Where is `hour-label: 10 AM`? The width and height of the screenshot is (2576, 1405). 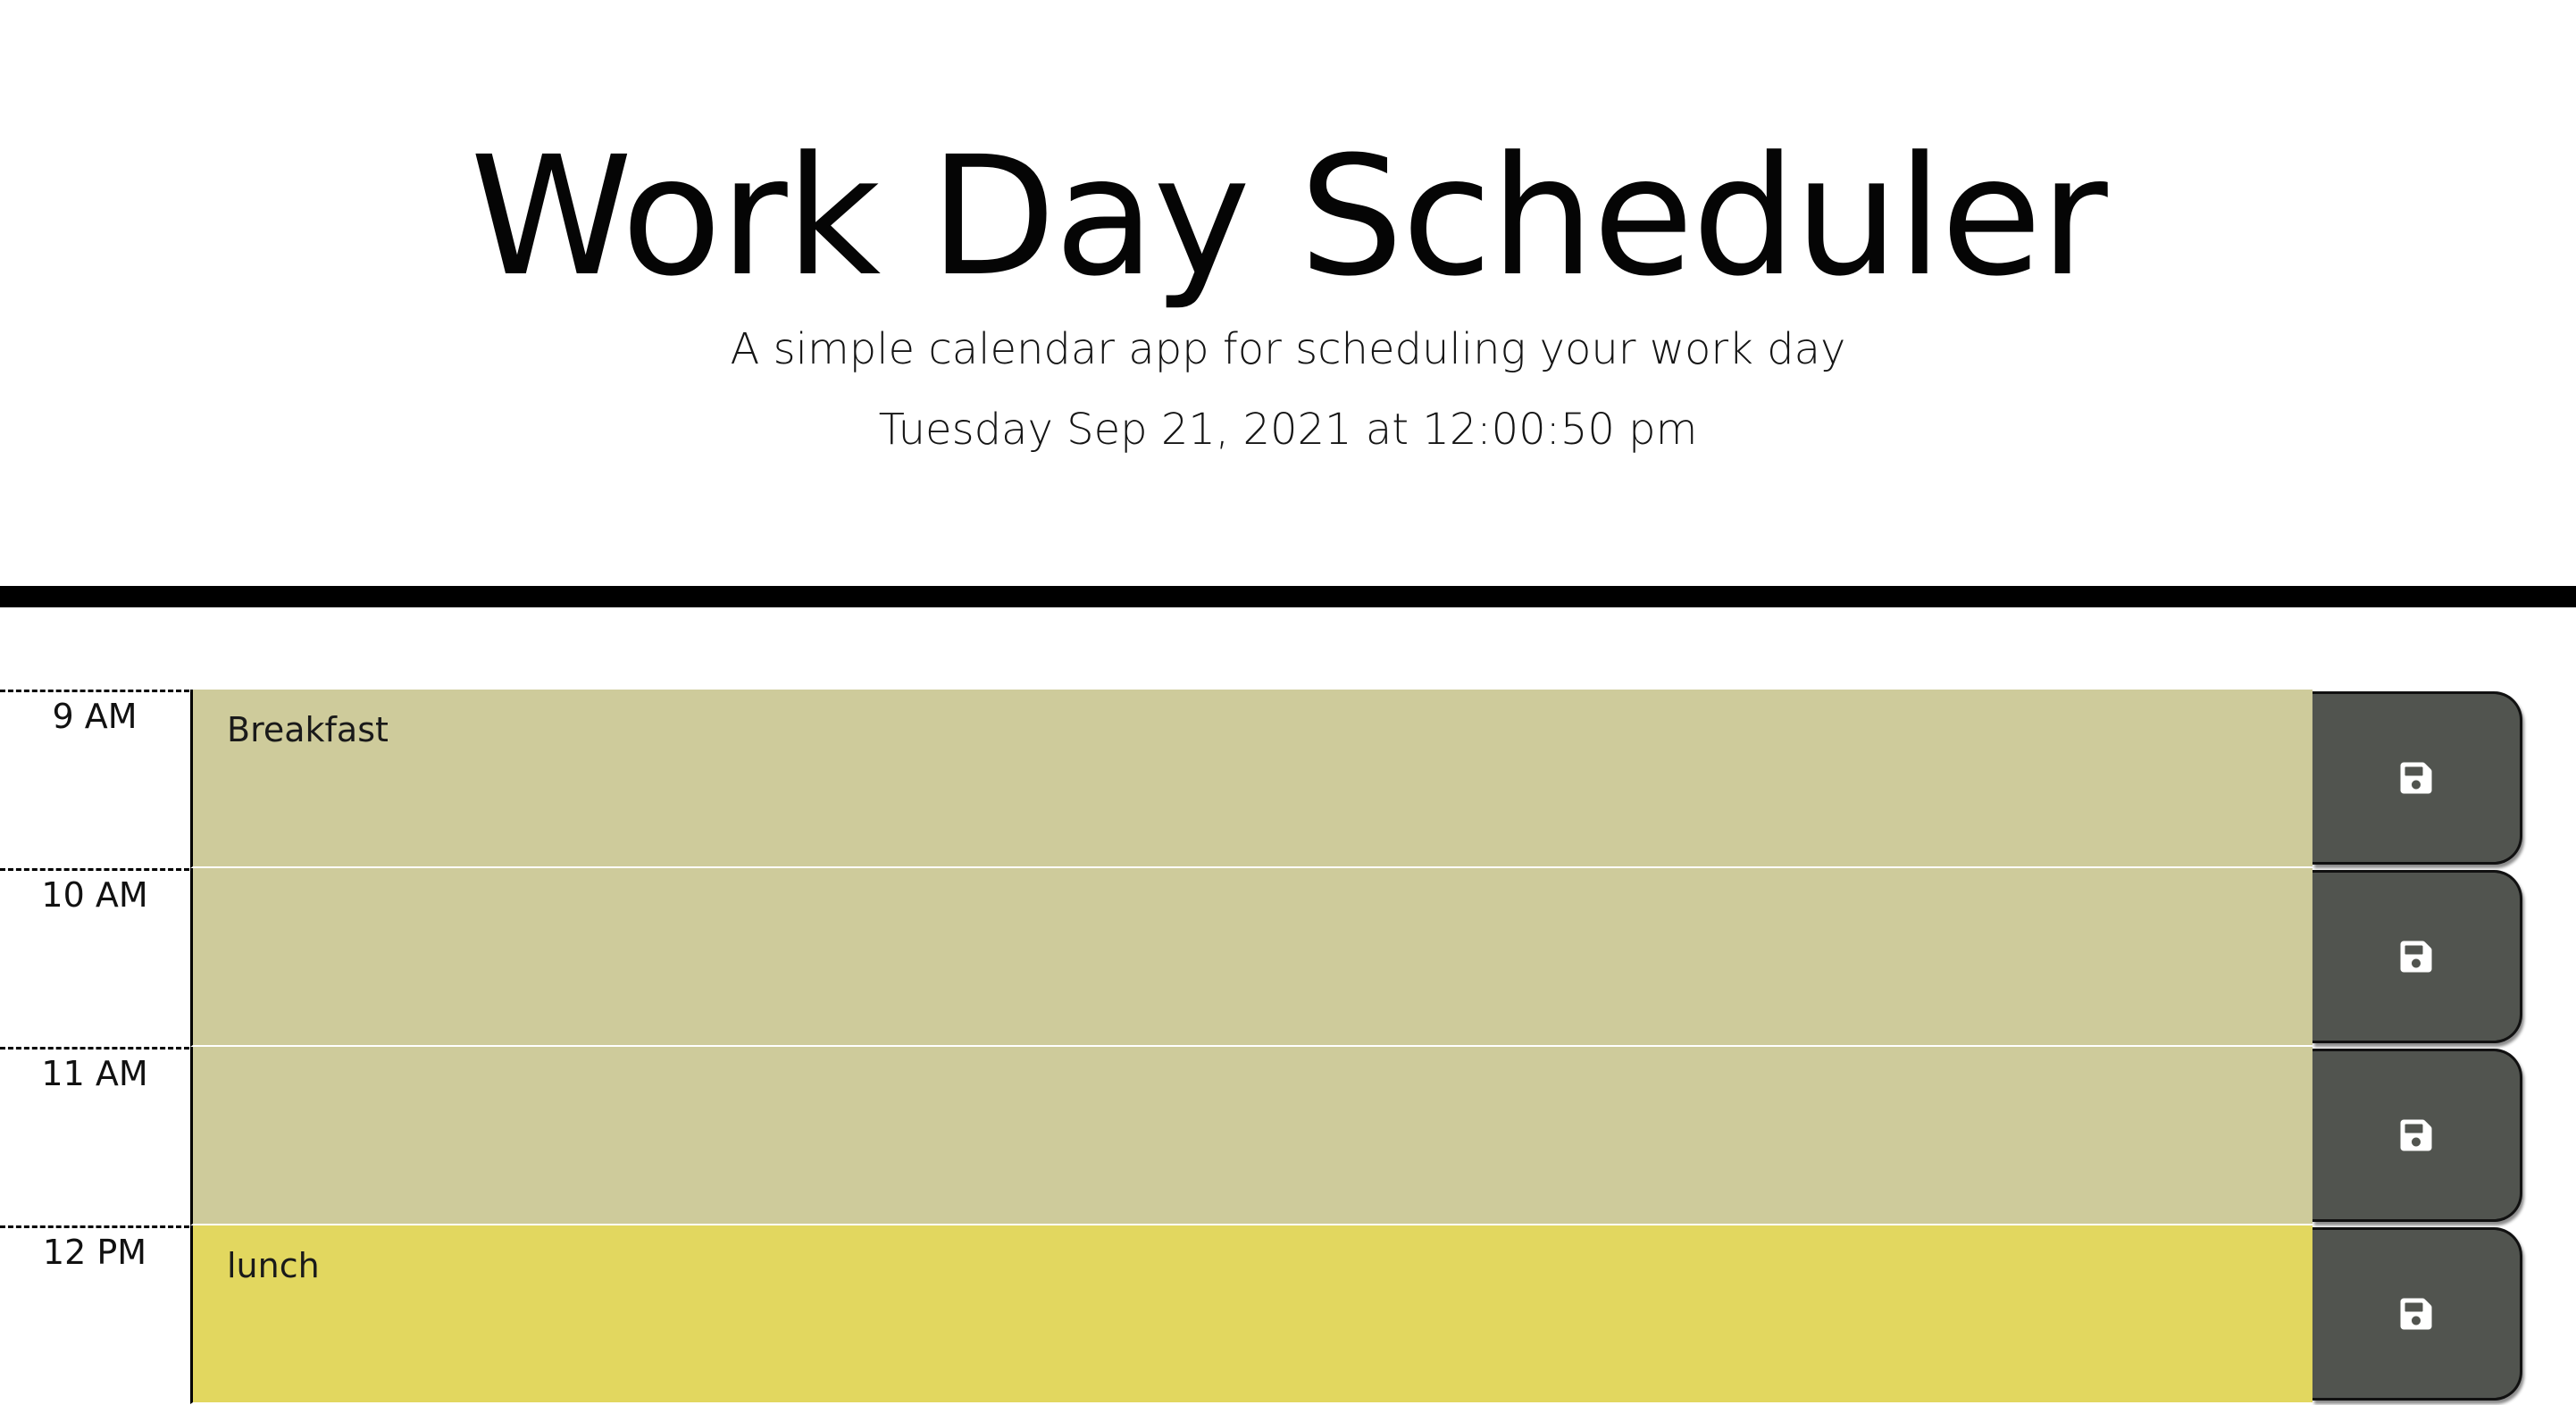 hour-label: 10 AM is located at coordinates (95, 957).